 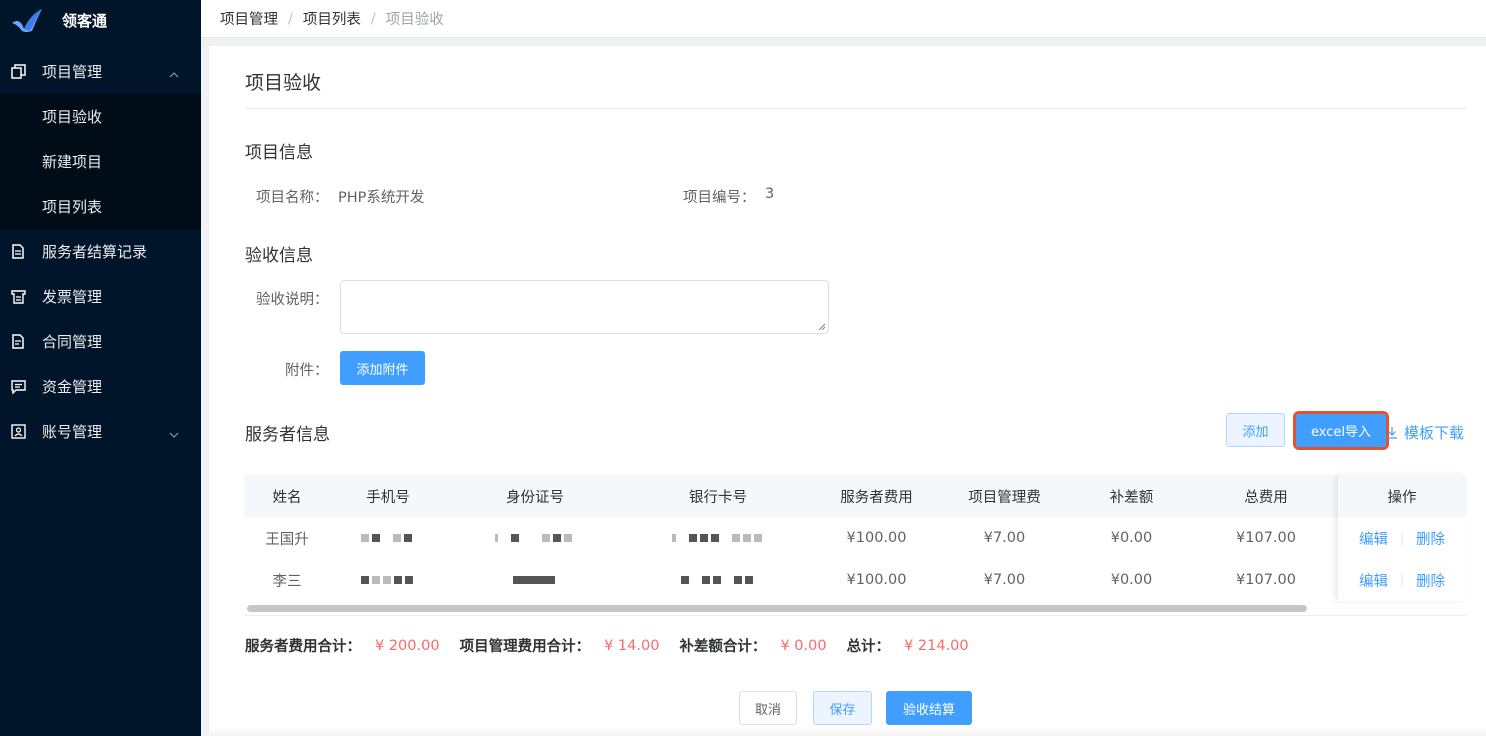 I want to click on chevron-up-icon, so click(x=174, y=73).